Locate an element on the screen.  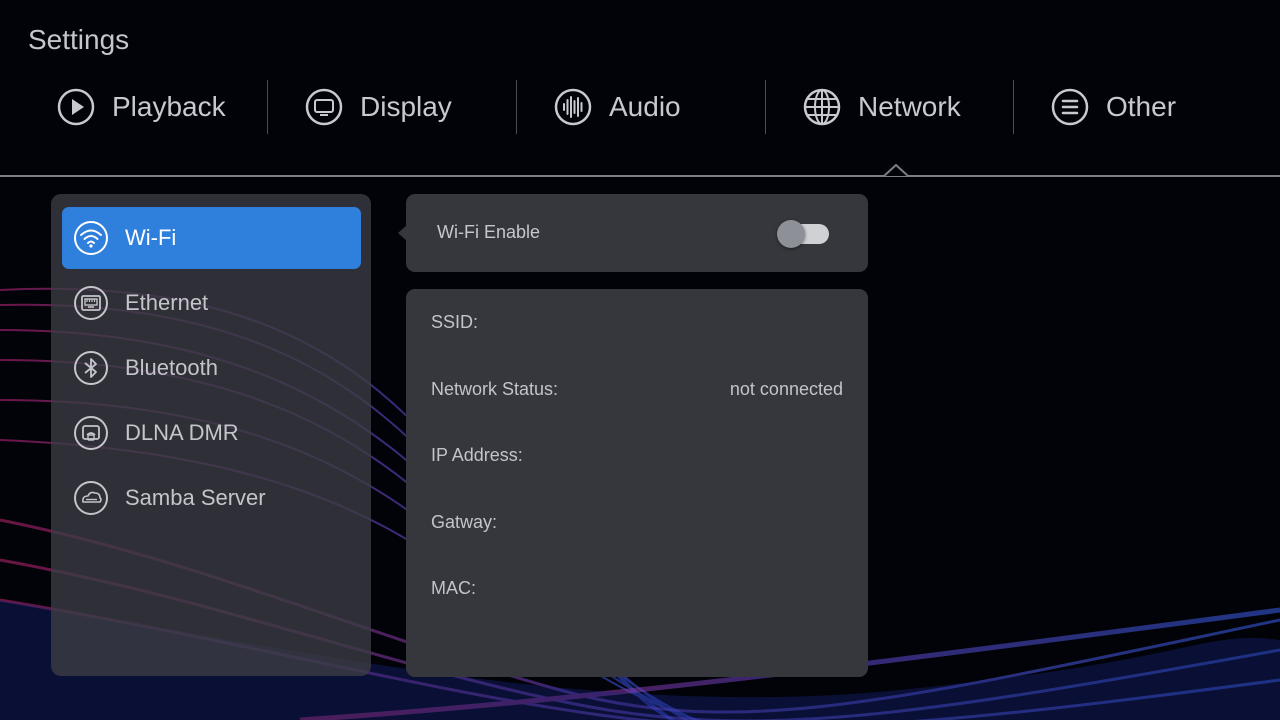
cloud-server-icon is located at coordinates (91, 498).